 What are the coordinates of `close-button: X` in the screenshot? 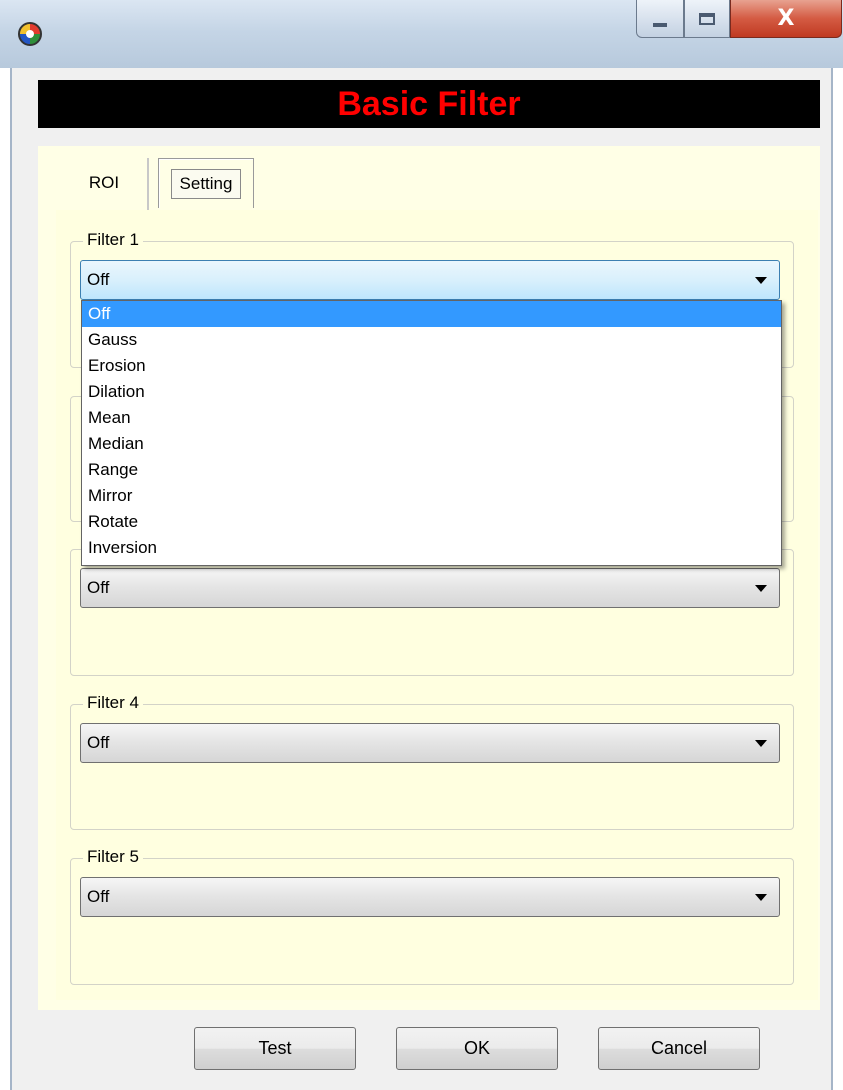 It's located at (786, 19).